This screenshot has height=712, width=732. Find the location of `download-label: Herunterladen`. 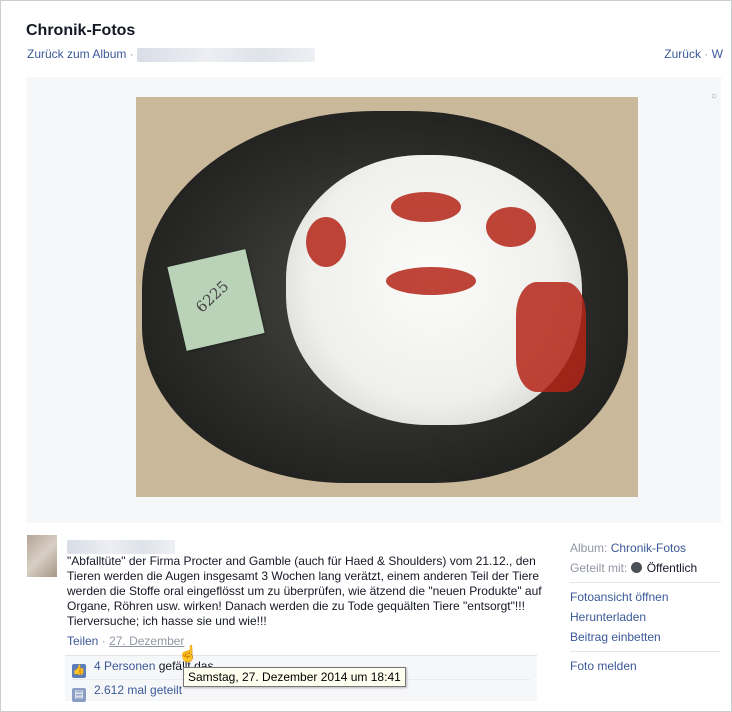

download-label: Herunterladen is located at coordinates (608, 617).